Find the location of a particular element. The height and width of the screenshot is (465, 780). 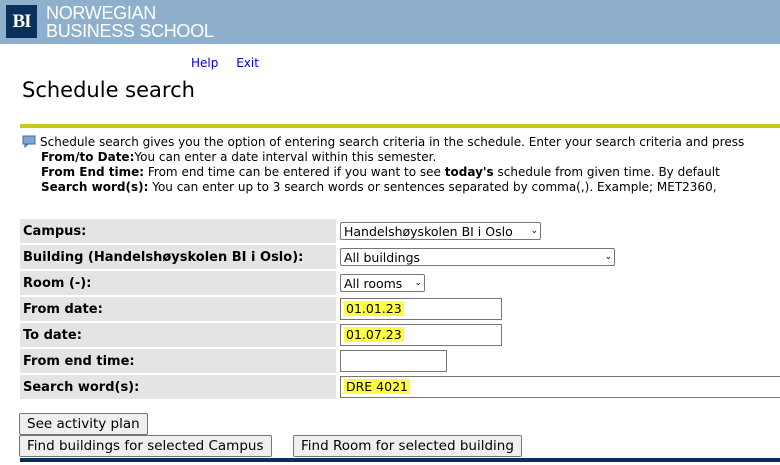

page-title: Schedule search is located at coordinates (108, 90).